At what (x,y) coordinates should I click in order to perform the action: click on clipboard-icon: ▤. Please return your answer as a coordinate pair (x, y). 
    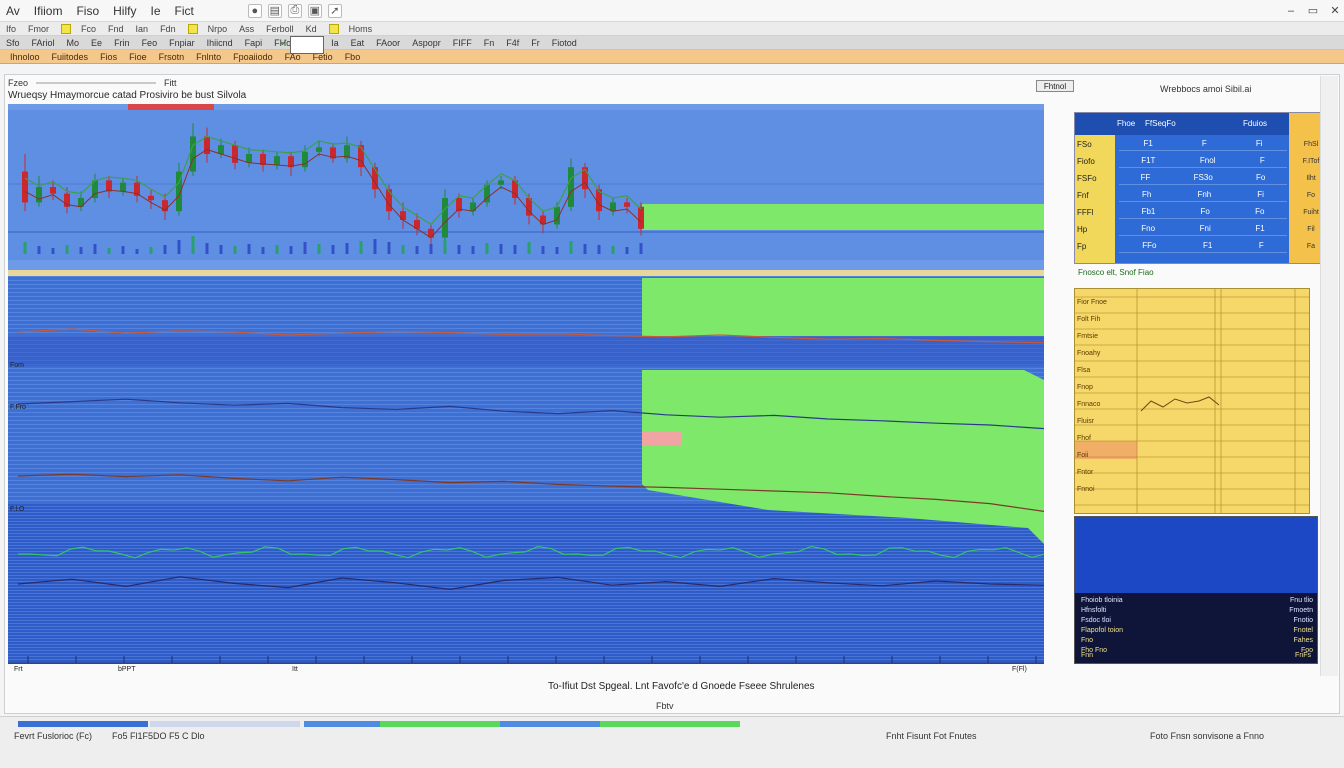
    Looking at the image, I should click on (274, 10).